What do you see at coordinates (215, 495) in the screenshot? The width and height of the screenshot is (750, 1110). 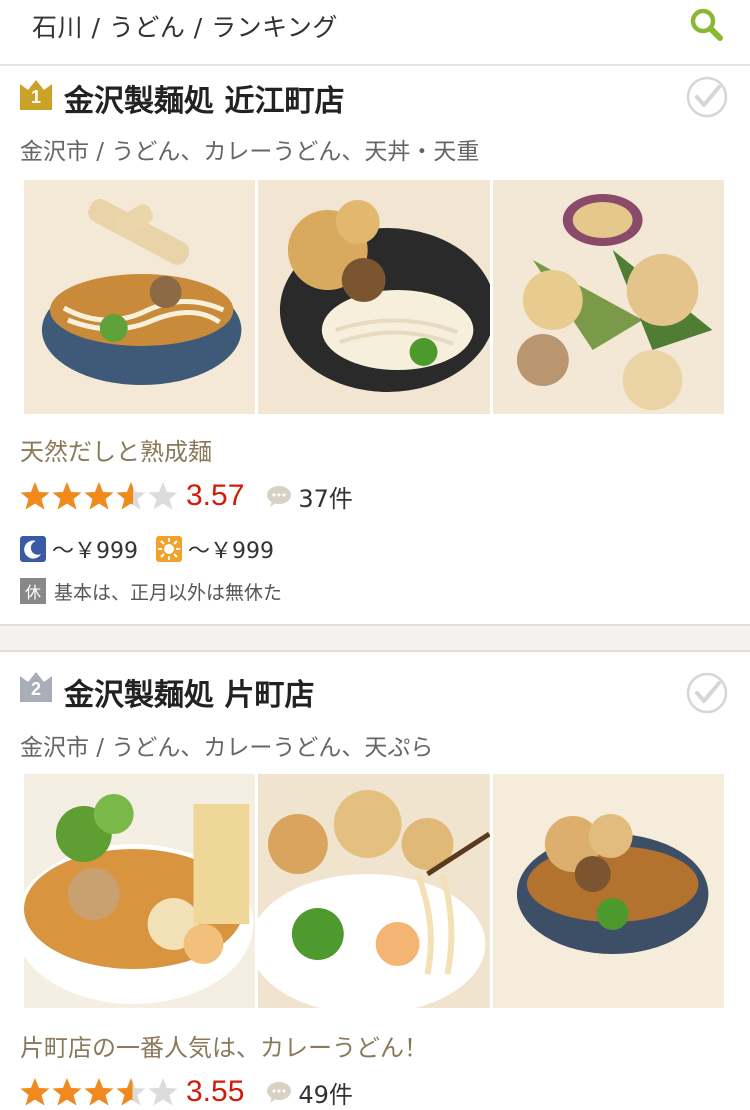 I see `rating-score: 3.57` at bounding box center [215, 495].